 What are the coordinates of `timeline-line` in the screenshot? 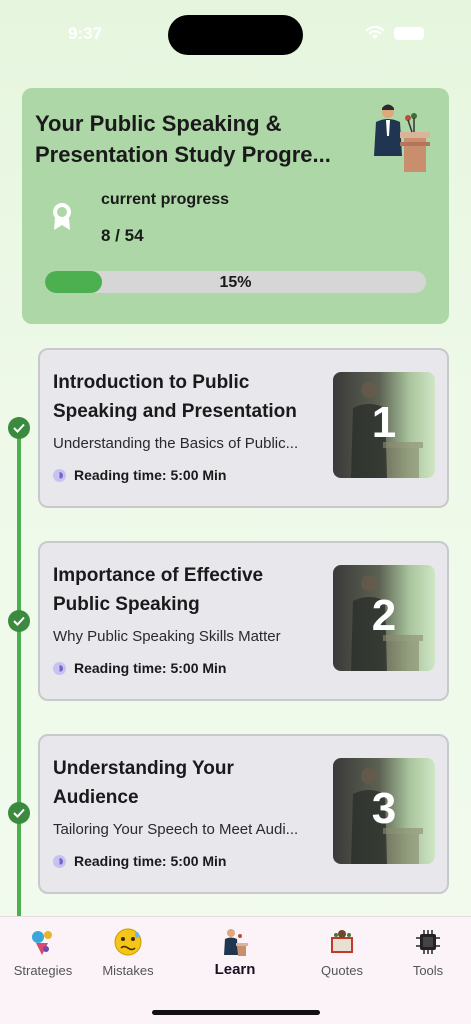 It's located at (19, 673).